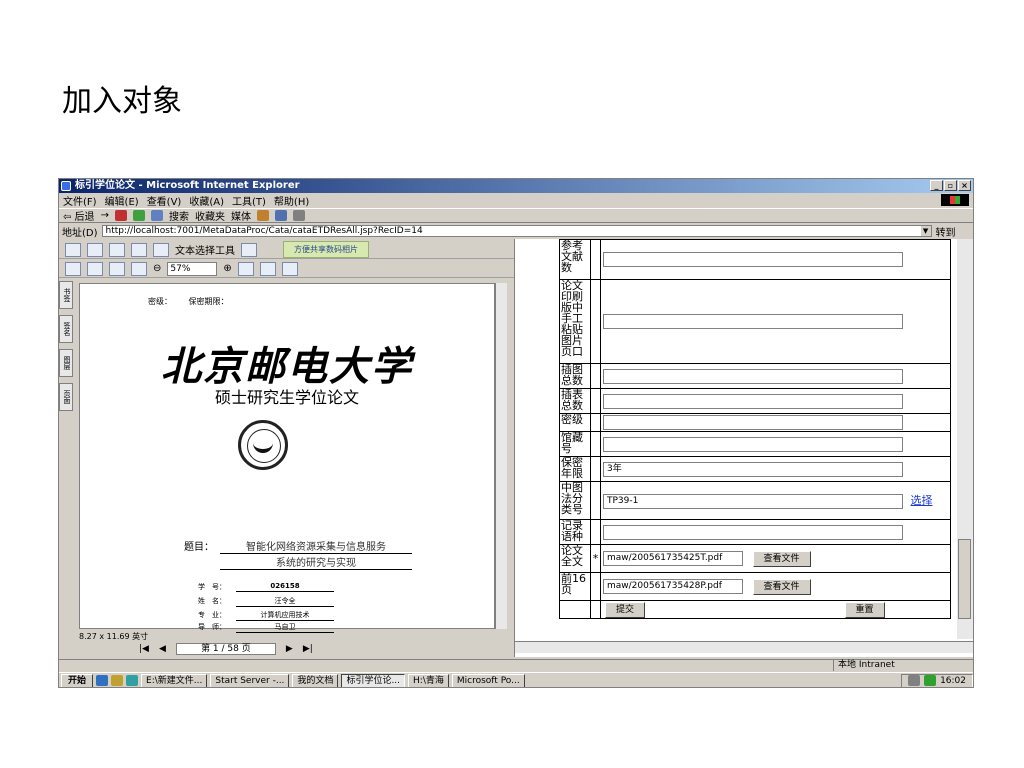 Image resolution: width=1024 pixels, height=768 pixels. Describe the element at coordinates (753, 532) in the screenshot. I see `language-input` at that location.